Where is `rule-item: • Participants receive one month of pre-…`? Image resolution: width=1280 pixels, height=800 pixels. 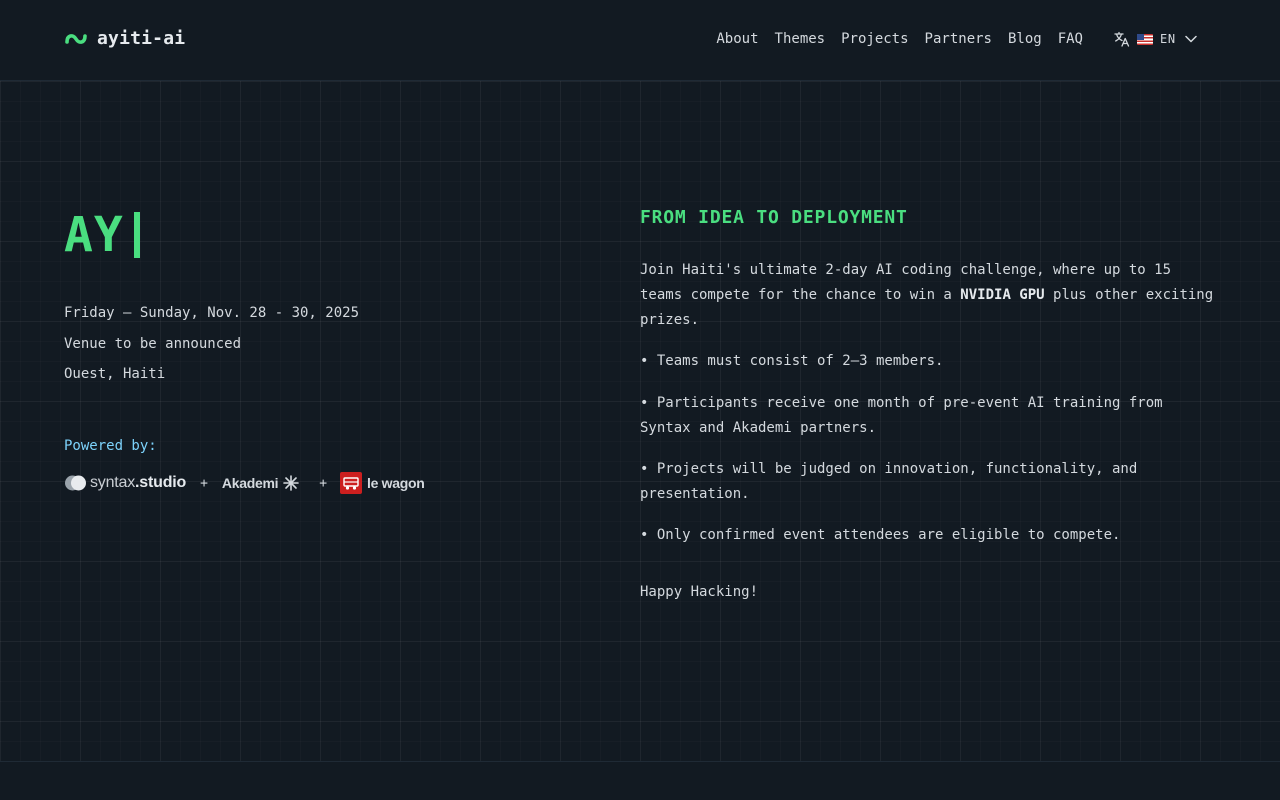
rule-item: • Participants receive one month of pre-… is located at coordinates (901, 415).